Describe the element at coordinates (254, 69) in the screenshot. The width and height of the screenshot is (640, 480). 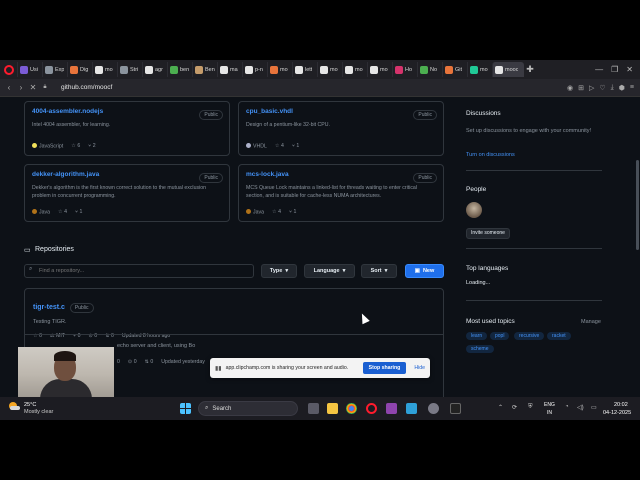
I see `browser-tab: p-n` at that location.